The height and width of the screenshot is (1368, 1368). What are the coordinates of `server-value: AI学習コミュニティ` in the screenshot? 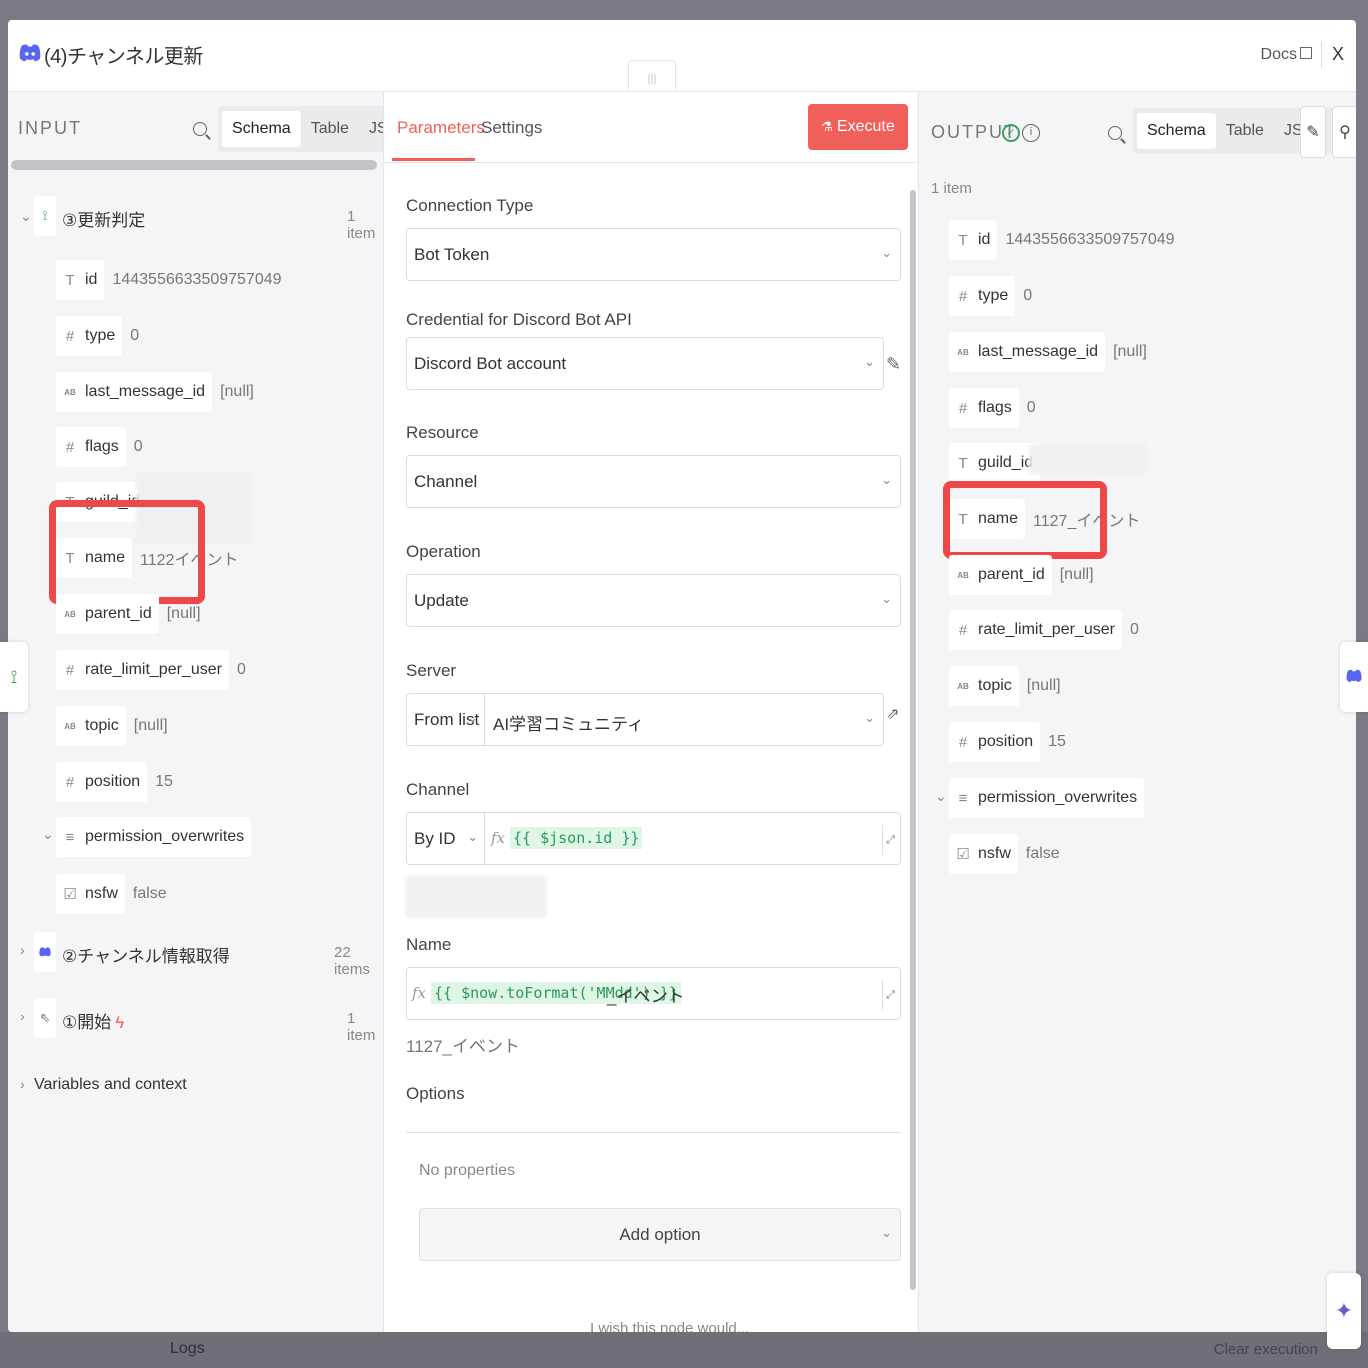 It's located at (568, 722).